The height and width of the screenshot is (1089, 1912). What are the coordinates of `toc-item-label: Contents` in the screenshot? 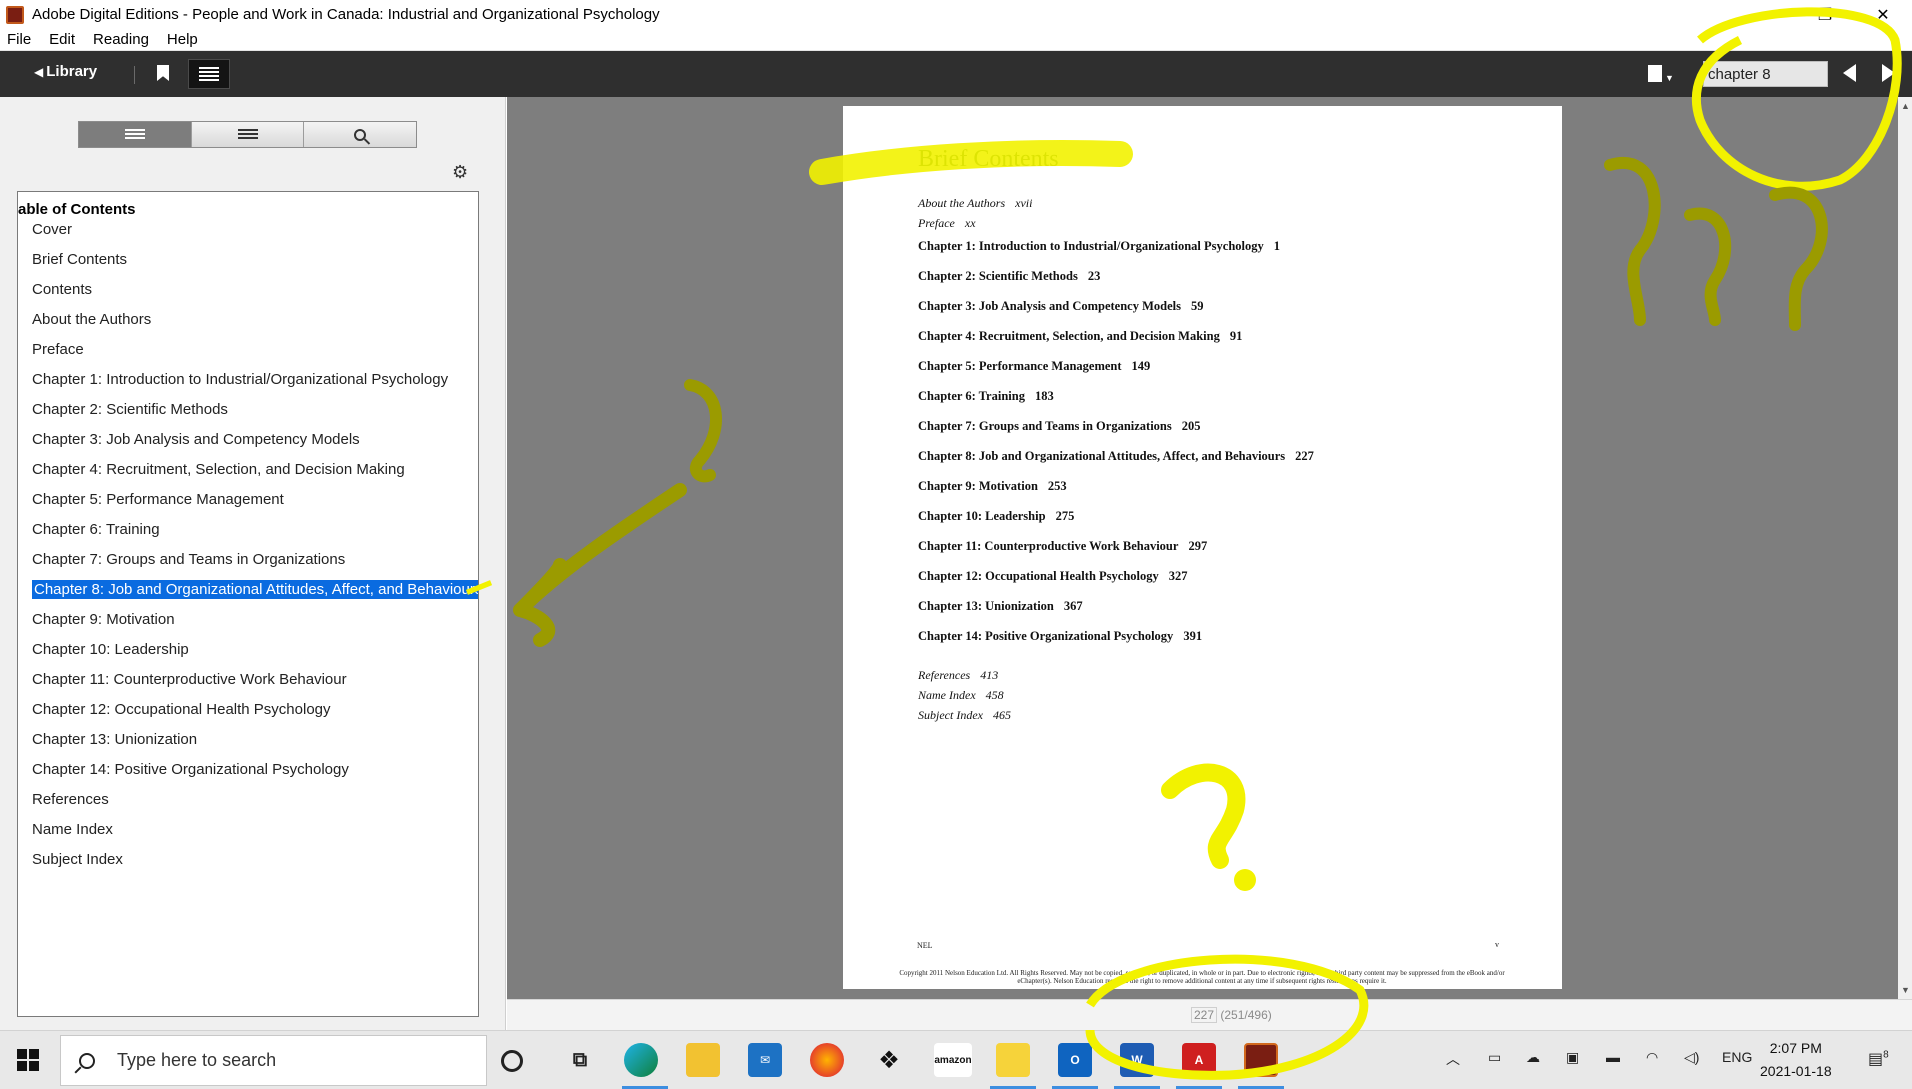 It's located at (62, 289).